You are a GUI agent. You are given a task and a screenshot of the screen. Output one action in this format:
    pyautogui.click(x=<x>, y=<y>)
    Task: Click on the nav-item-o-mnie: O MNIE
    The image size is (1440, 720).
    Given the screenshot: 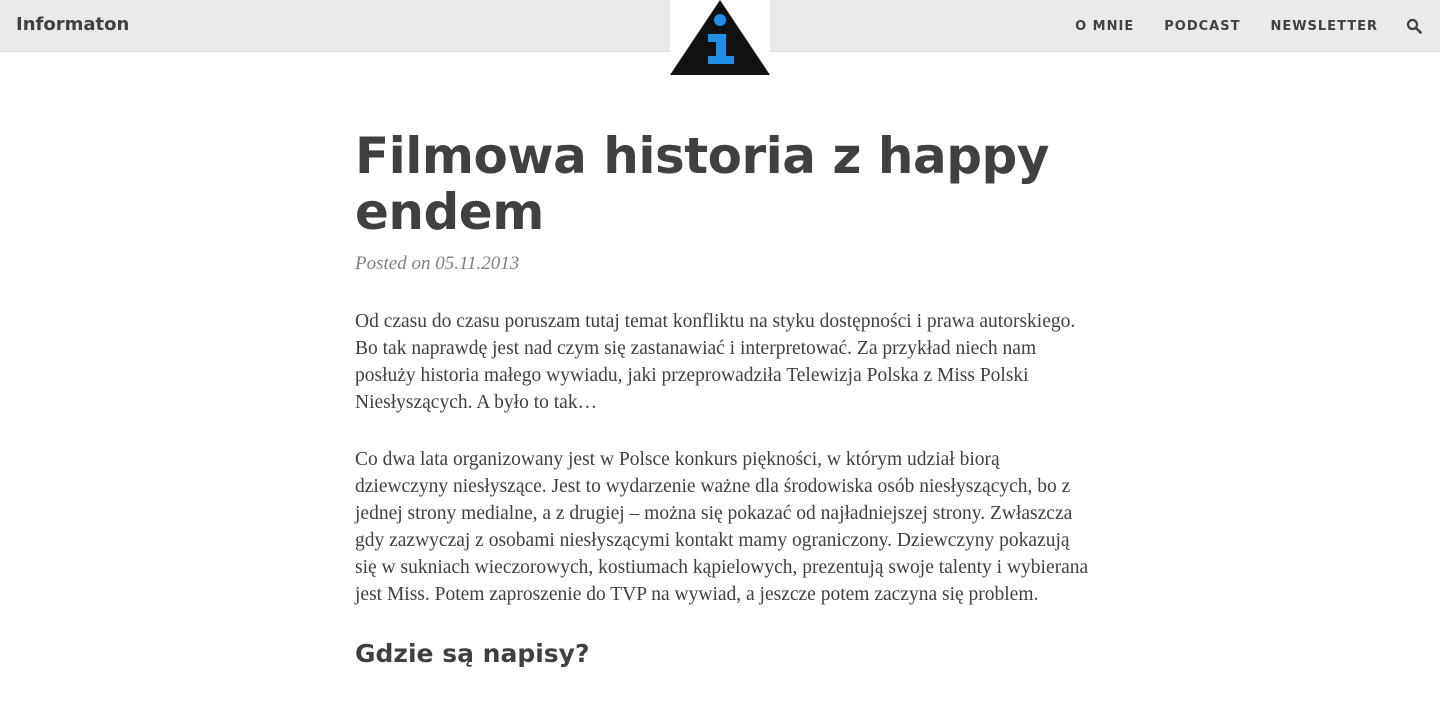 What is the action you would take?
    pyautogui.click(x=1104, y=26)
    